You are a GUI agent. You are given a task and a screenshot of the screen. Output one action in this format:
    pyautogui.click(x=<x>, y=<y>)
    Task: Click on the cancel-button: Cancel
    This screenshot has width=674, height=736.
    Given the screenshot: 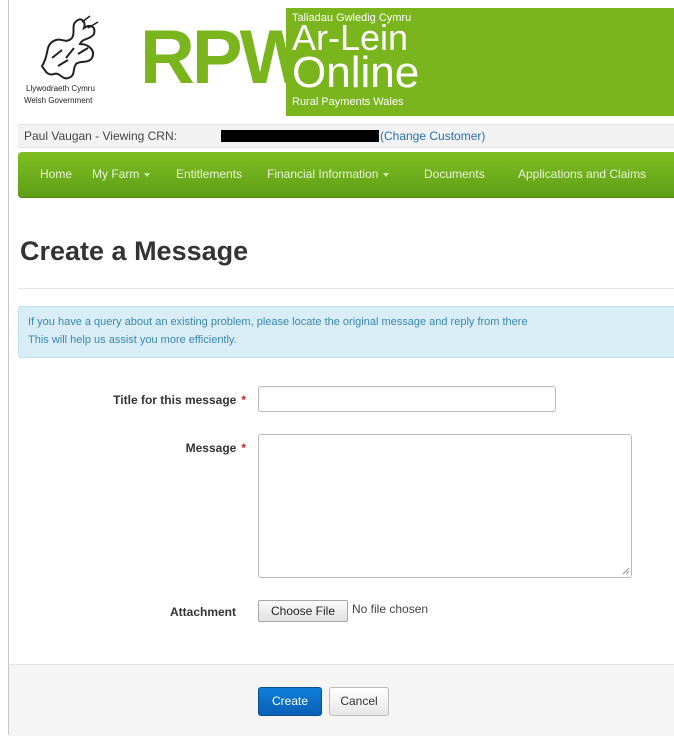 What is the action you would take?
    pyautogui.click(x=359, y=701)
    